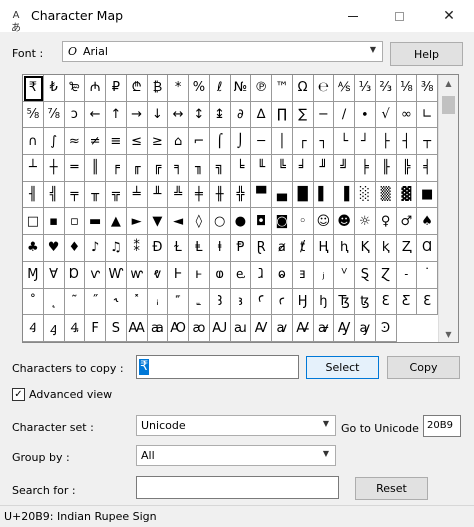 Image resolution: width=474 pixels, height=527 pixels. What do you see at coordinates (324, 142) in the screenshot?
I see `character-cell: ┐` at bounding box center [324, 142].